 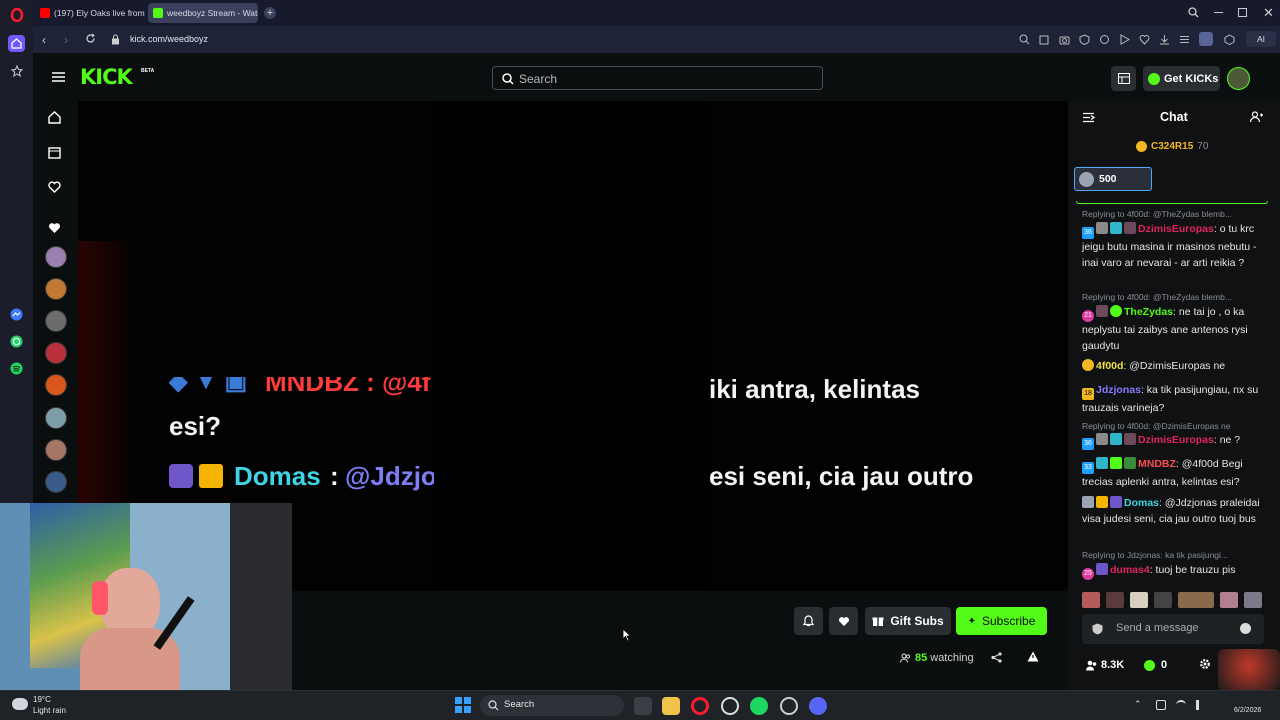 I want to click on reload-icon, so click(x=90, y=38).